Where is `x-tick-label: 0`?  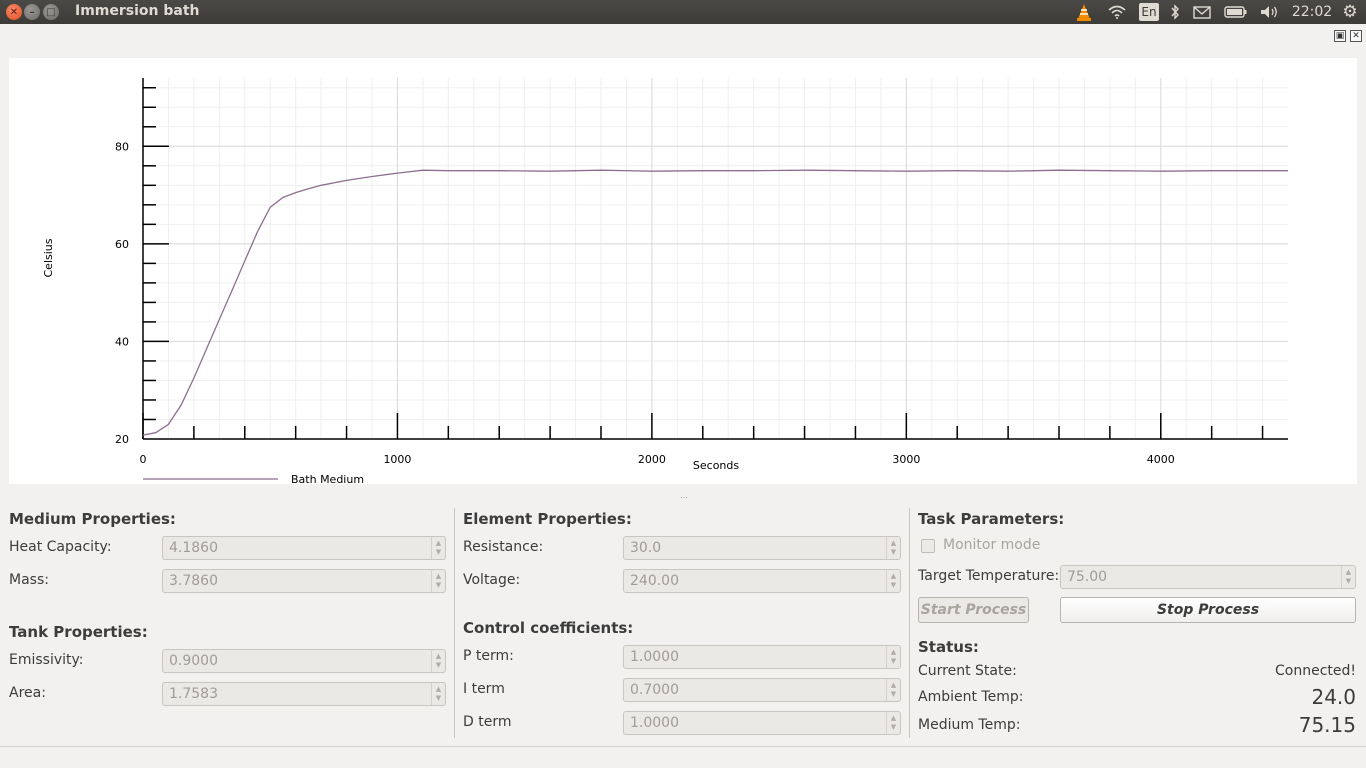 x-tick-label: 0 is located at coordinates (143, 459).